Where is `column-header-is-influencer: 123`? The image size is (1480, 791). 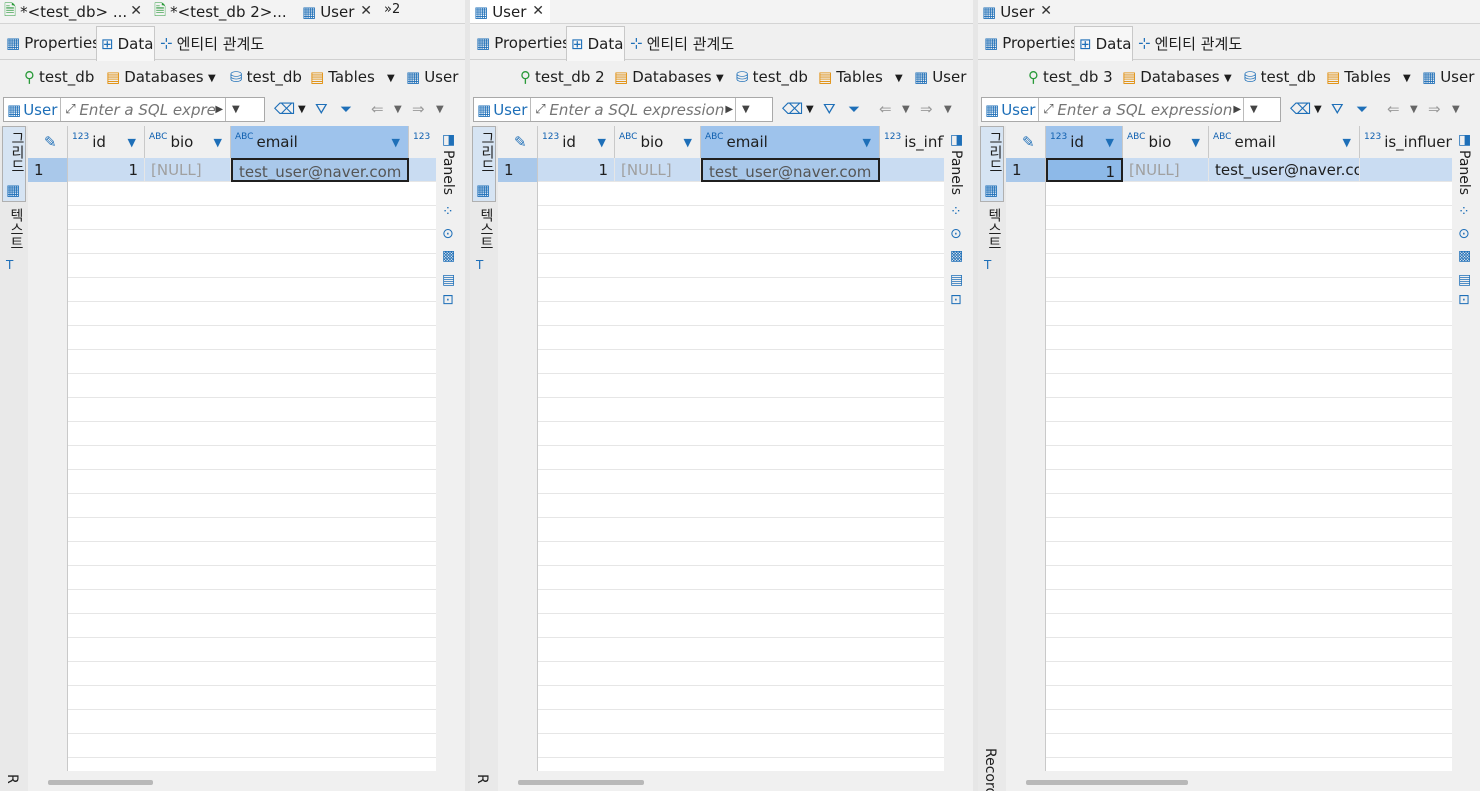
column-header-is-influencer: 123 is located at coordinates (422, 142).